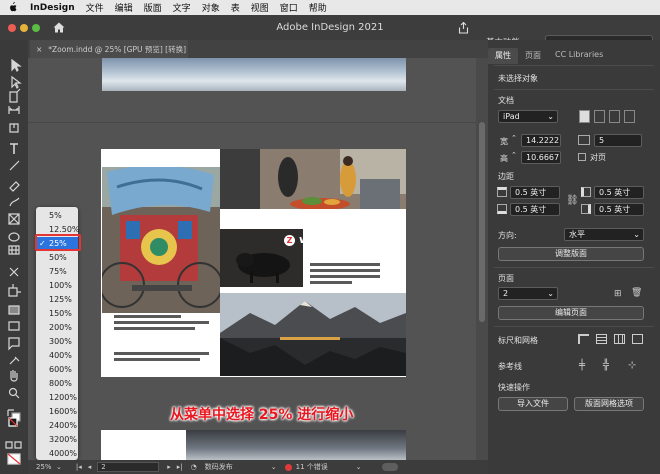 The image size is (660, 474). I want to click on menu-indesign: InDesign, so click(52, 8).